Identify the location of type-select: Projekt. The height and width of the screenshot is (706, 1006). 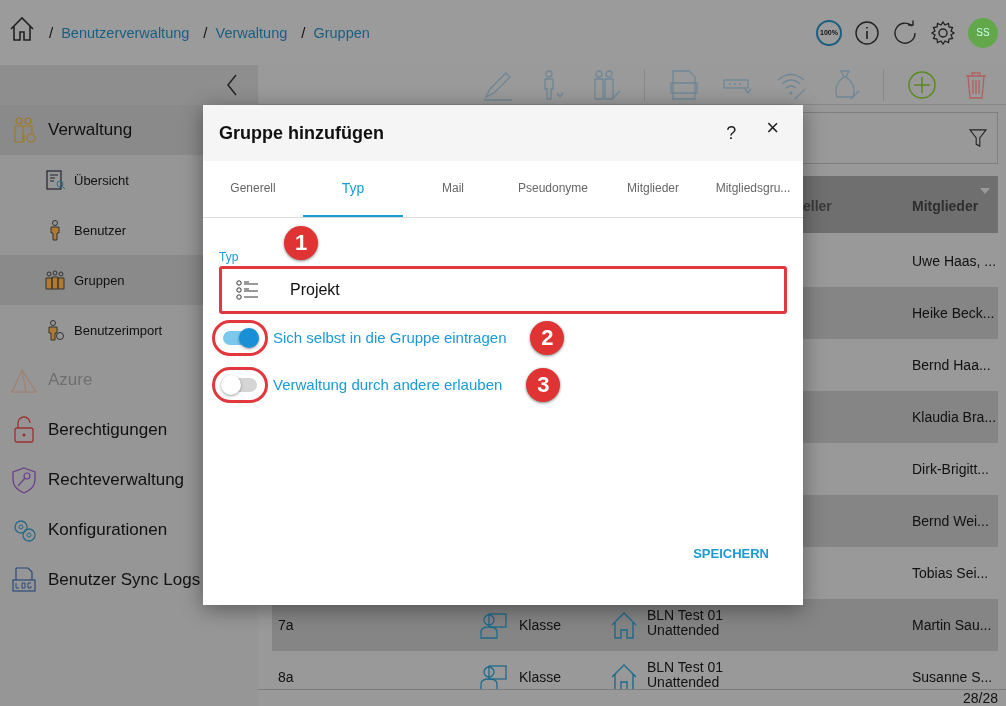
(503, 290).